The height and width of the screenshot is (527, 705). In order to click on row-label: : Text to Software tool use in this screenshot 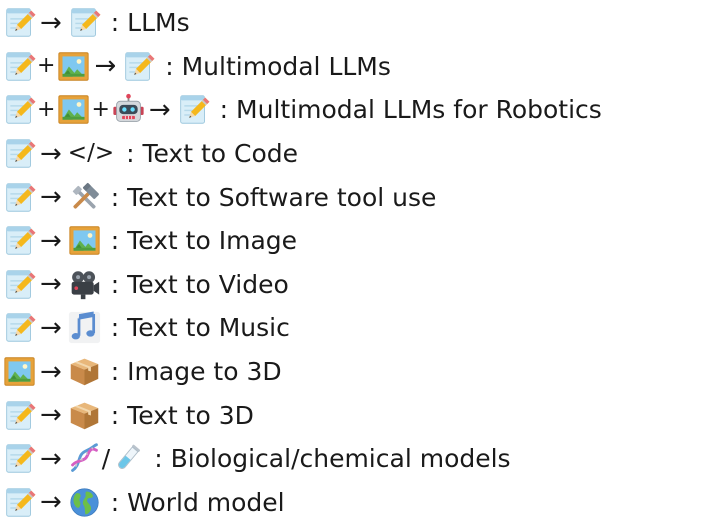, I will do `click(273, 197)`.